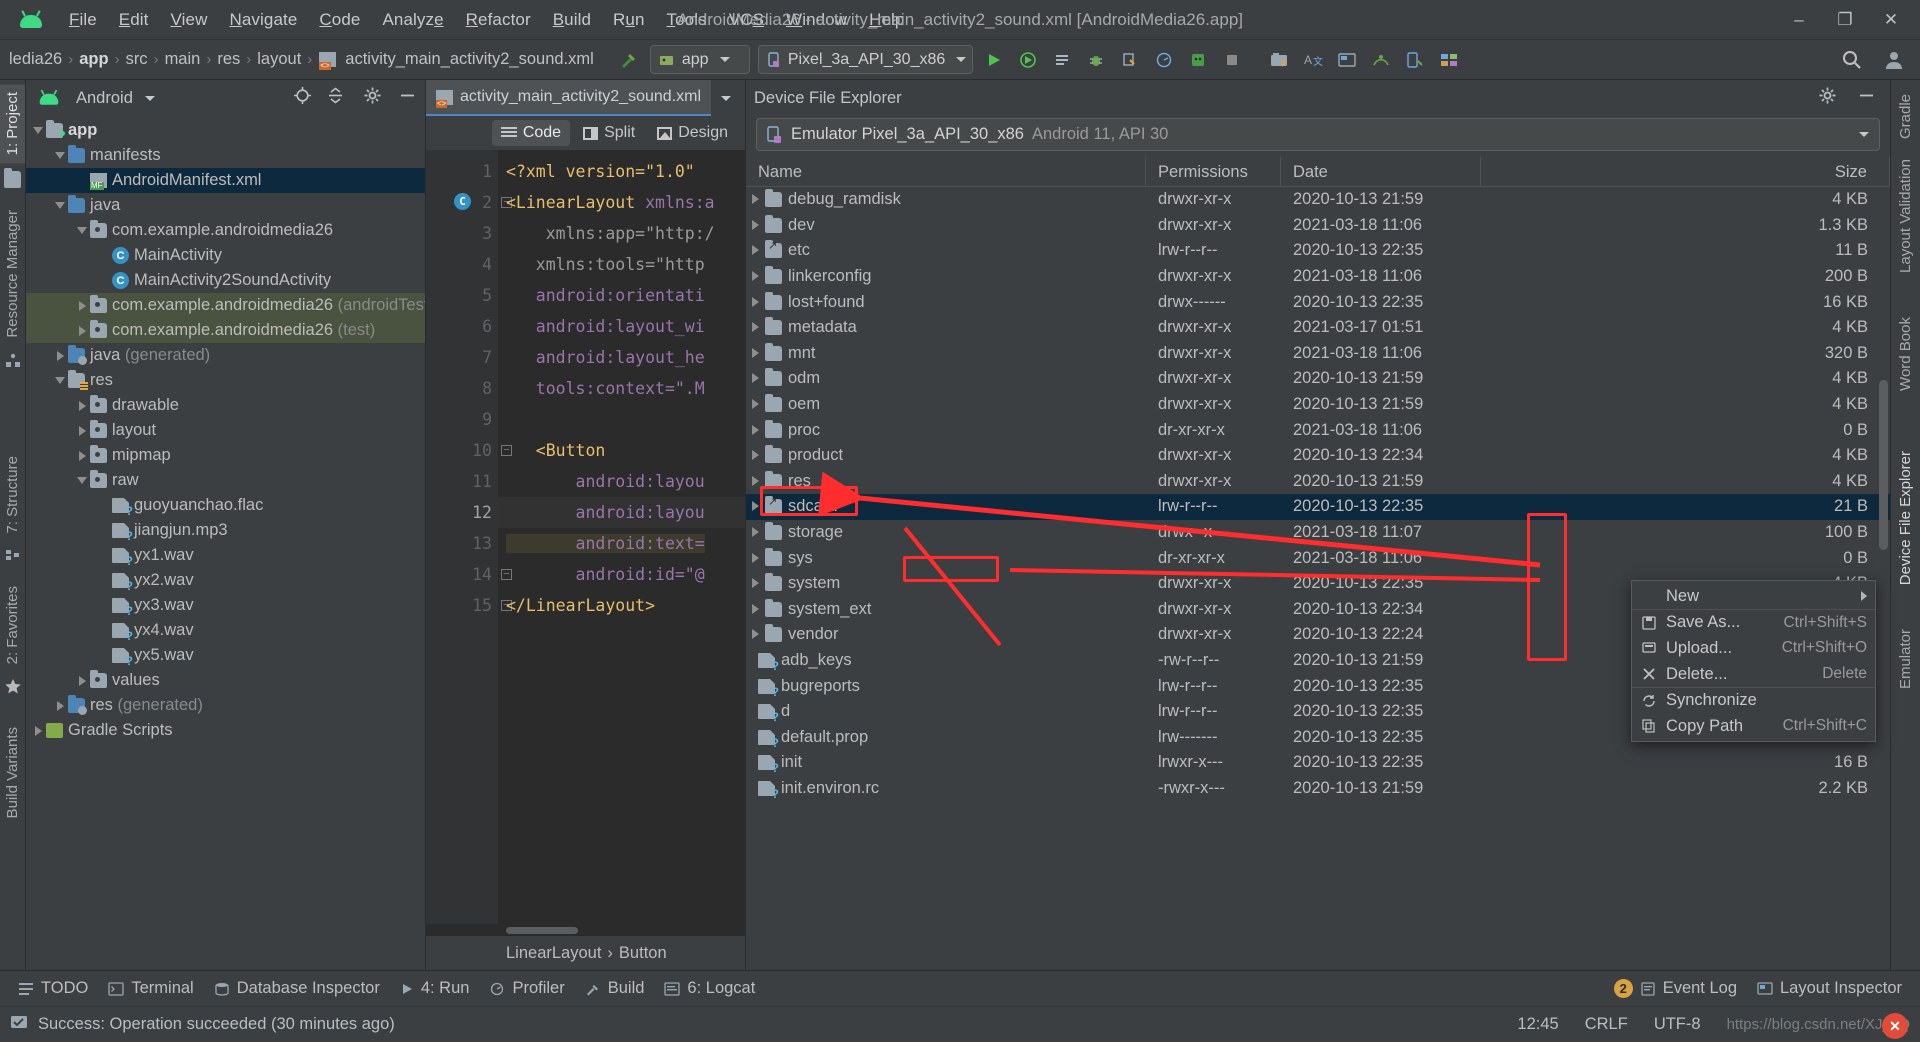 Image resolution: width=1920 pixels, height=1042 pixels. Describe the element at coordinates (572, 20) in the screenshot. I see `menu-build: Build` at that location.